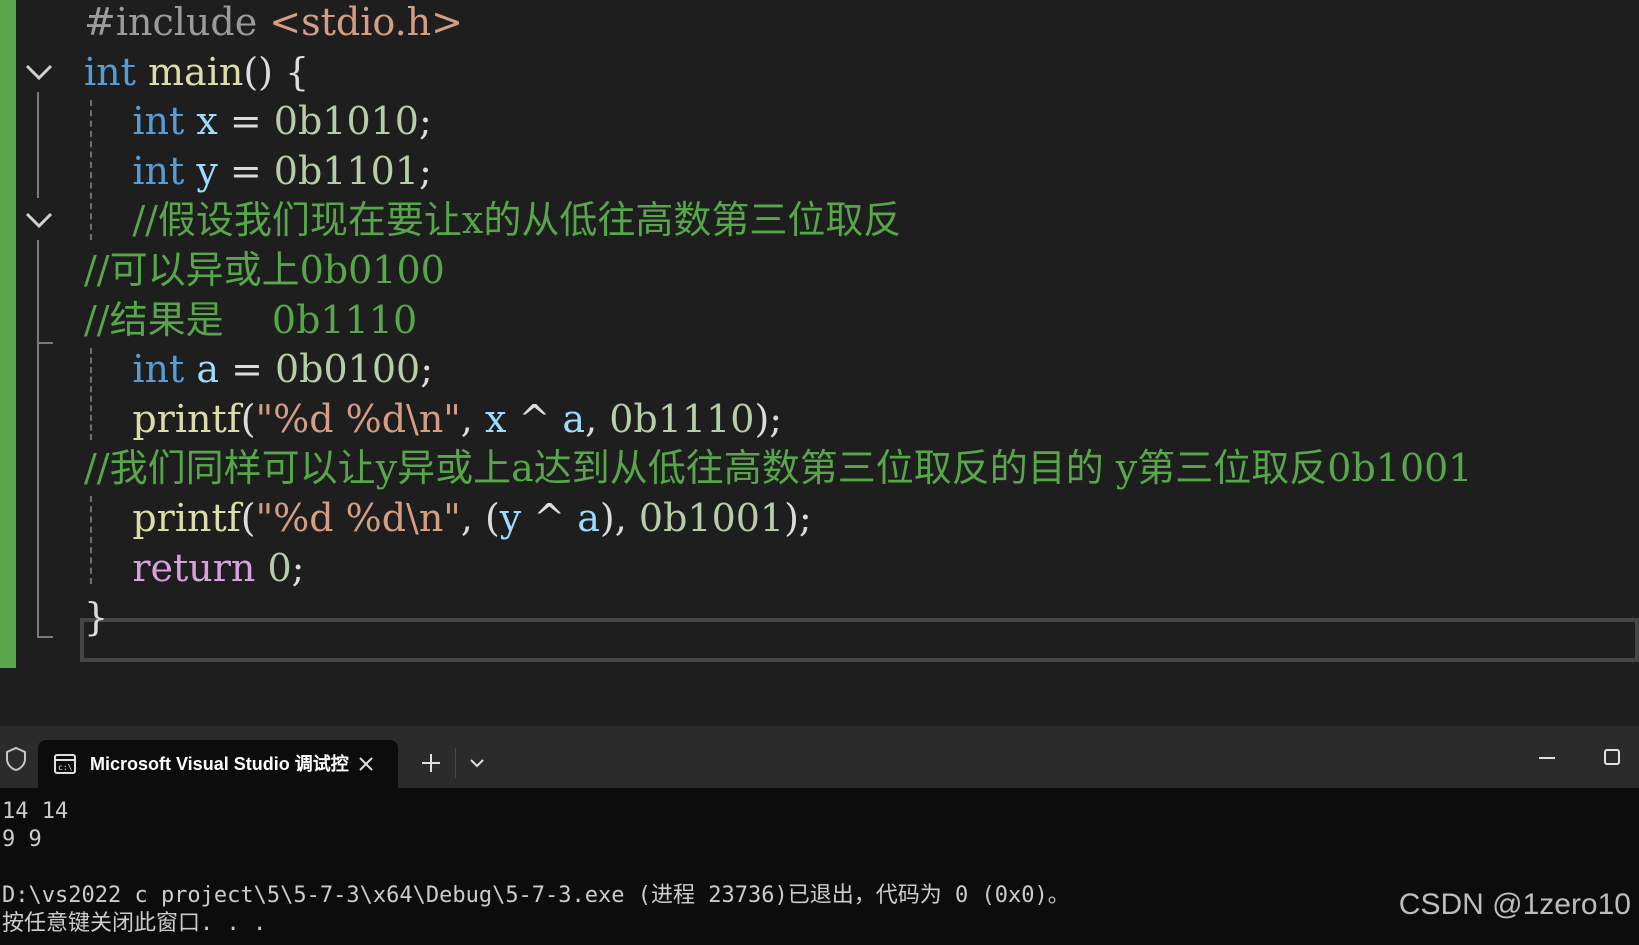 This screenshot has width=1639, height=945. I want to click on code-token: ),, so click(619, 518).